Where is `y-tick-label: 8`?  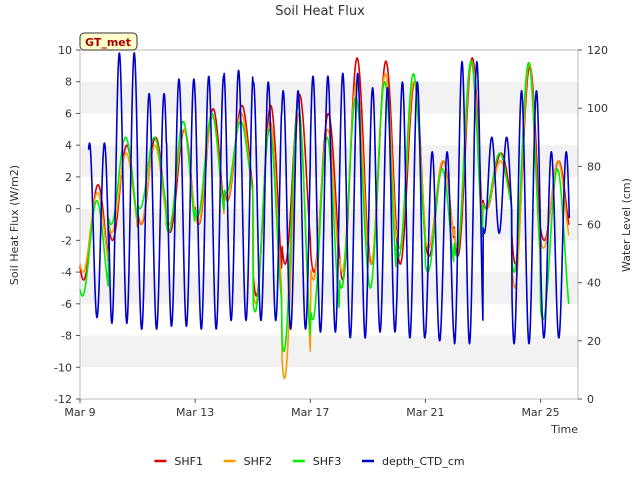
y-tick-label: 8 is located at coordinates (68, 82).